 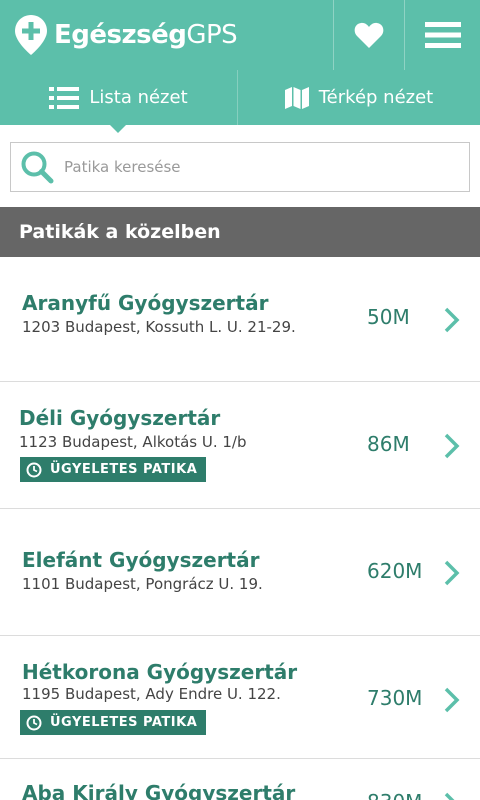 I want to click on search-box, so click(x=240, y=167).